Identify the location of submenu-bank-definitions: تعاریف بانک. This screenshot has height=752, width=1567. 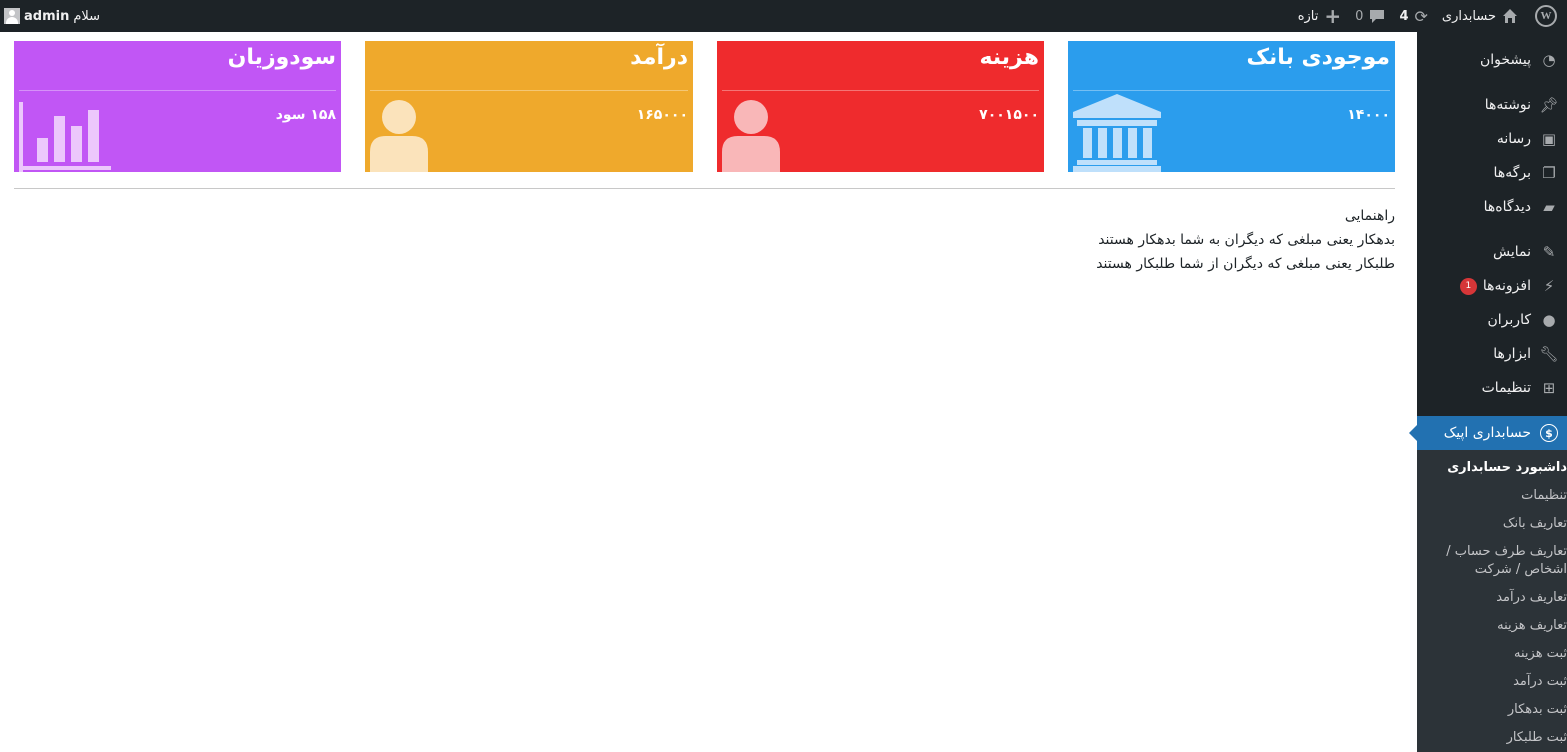
(1492, 524).